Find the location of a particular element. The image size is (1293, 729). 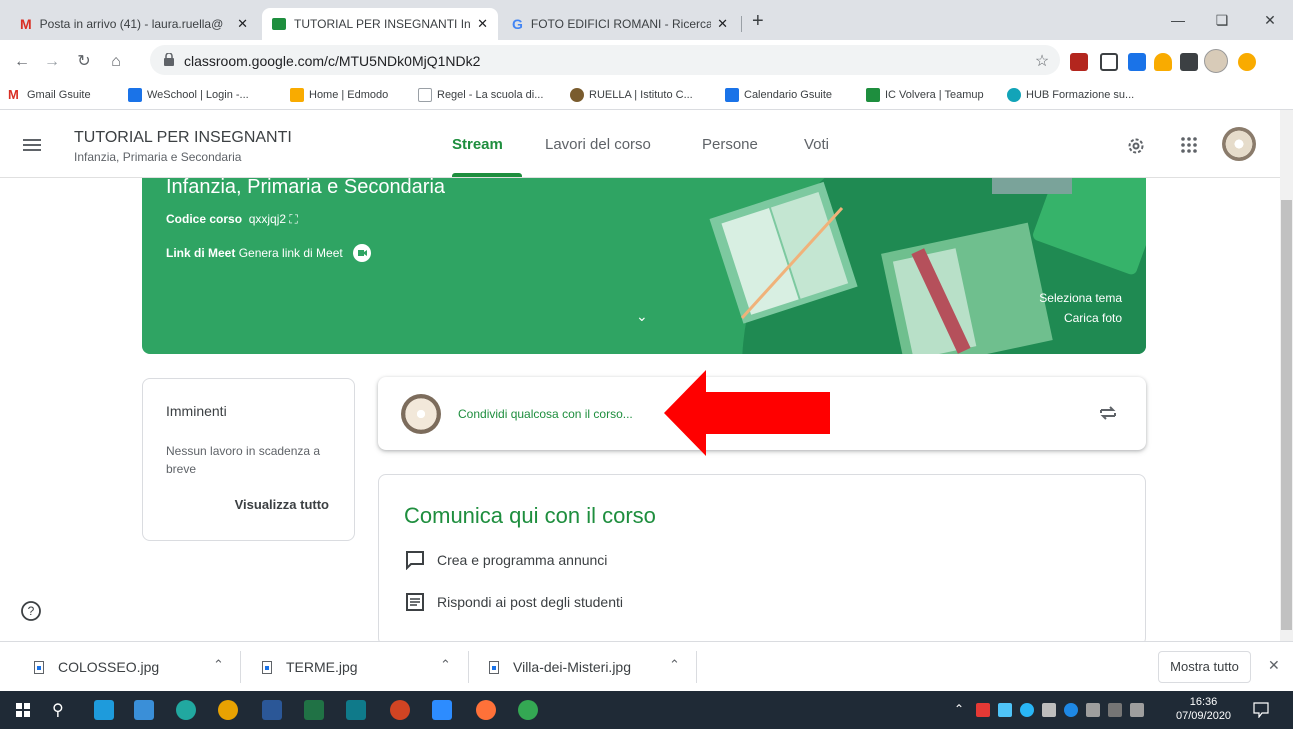

course-title: TUTORIAL PER INSEGNANTI is located at coordinates (183, 138).